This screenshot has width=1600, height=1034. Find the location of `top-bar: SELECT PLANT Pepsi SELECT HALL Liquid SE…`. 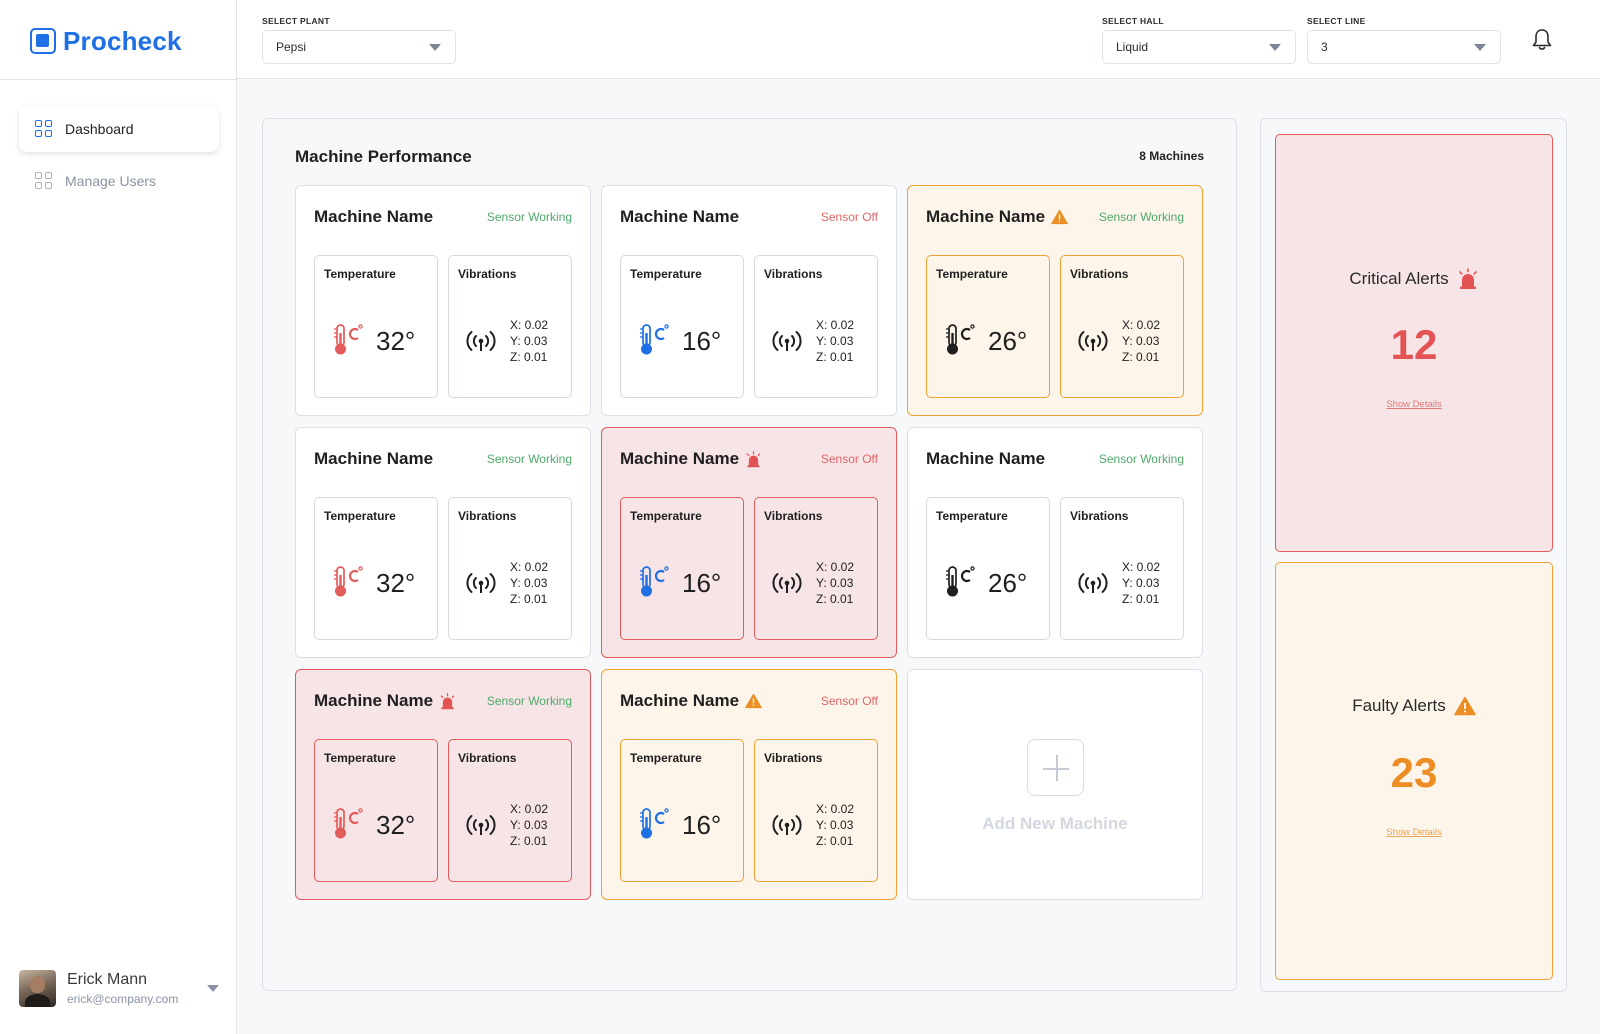

top-bar: SELECT PLANT Pepsi SELECT HALL Liquid SE… is located at coordinates (918, 39).